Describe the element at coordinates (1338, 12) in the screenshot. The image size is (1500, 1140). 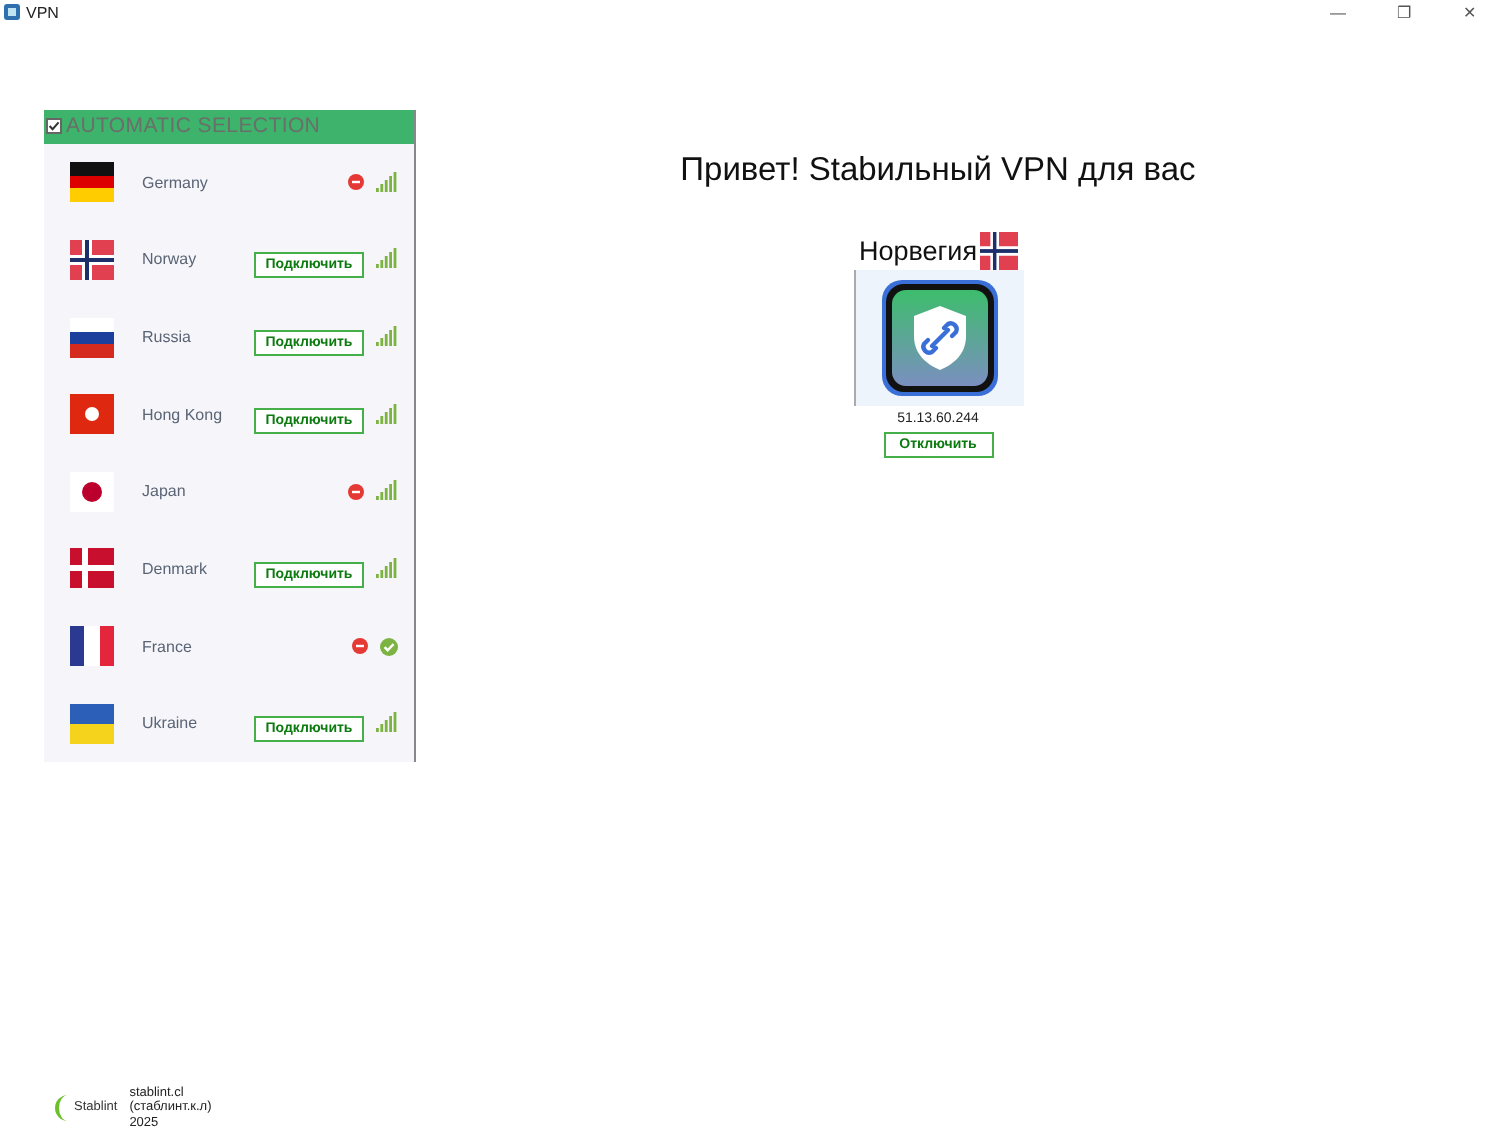
I see `window-control: —` at that location.